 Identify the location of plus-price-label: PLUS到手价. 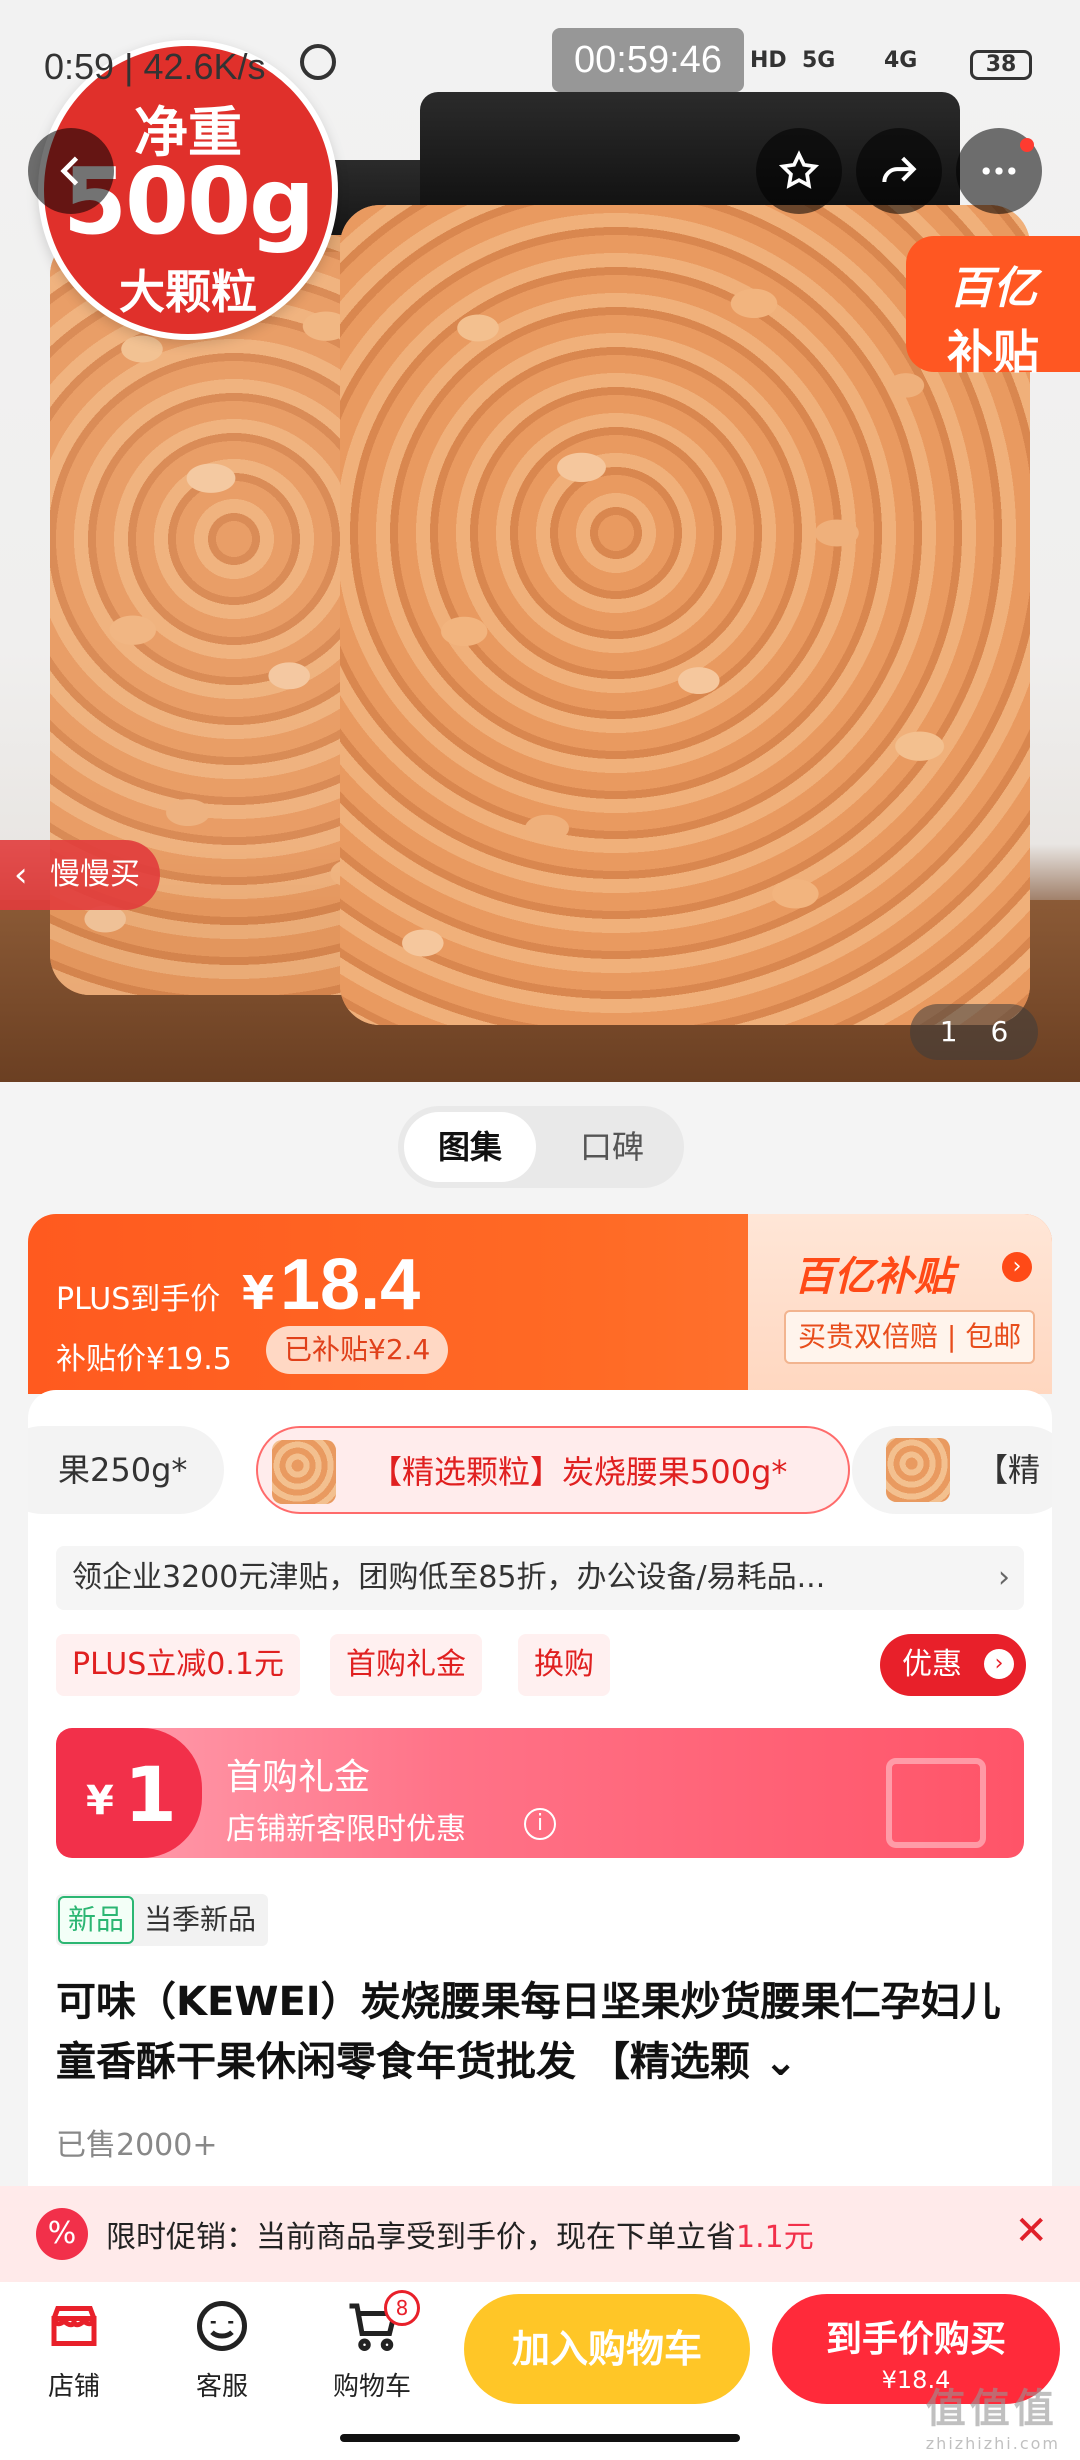
(138, 1299).